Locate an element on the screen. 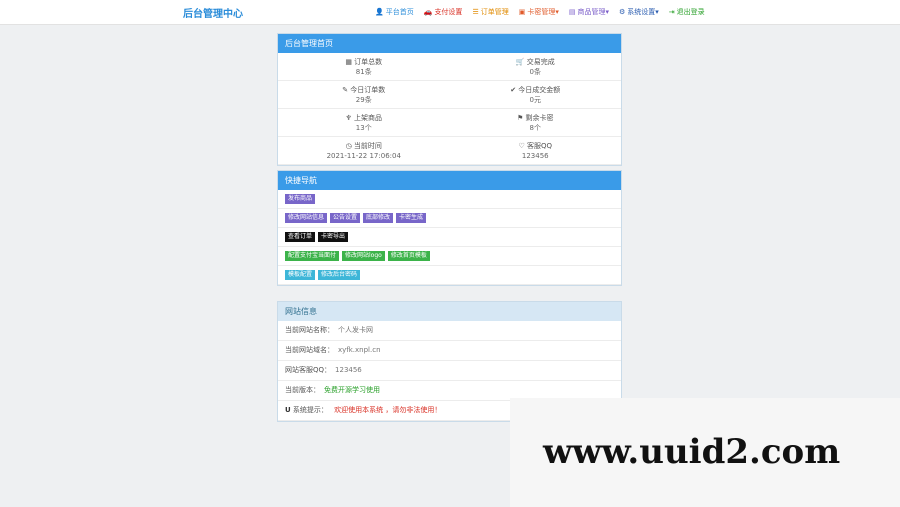 The height and width of the screenshot is (507, 900). cart-icon: 🛒 is located at coordinates (520, 61).